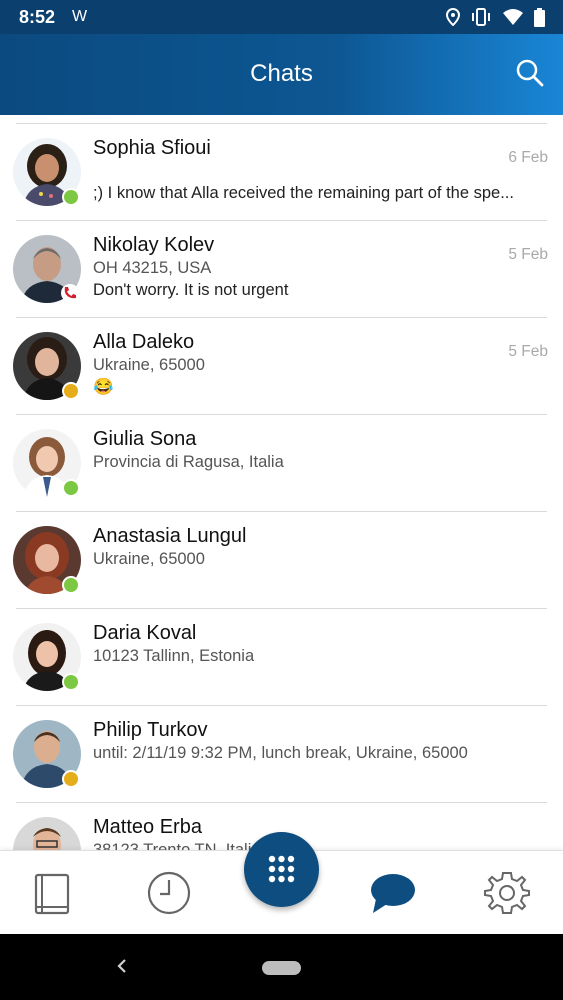  I want to click on contacts-book-icon, so click(52, 894).